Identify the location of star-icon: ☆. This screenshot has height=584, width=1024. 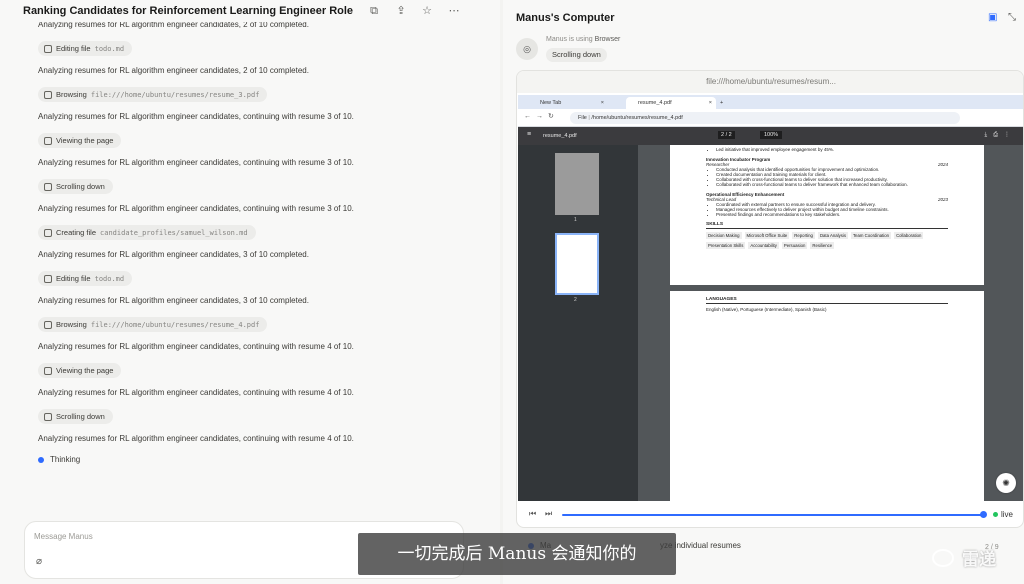
(427, 11).